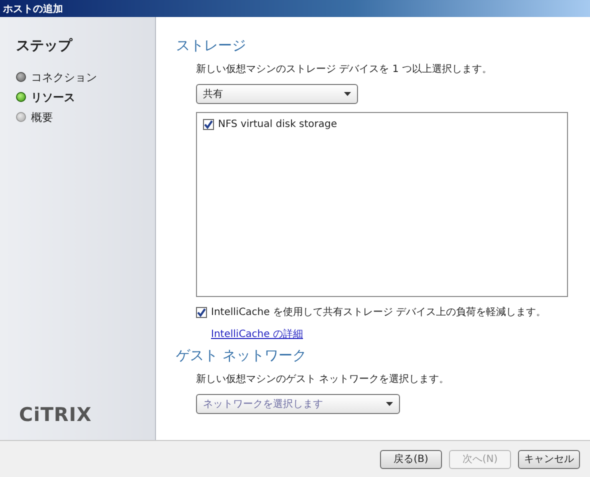  Describe the element at coordinates (53, 97) in the screenshot. I see `step-label: リソース` at that location.